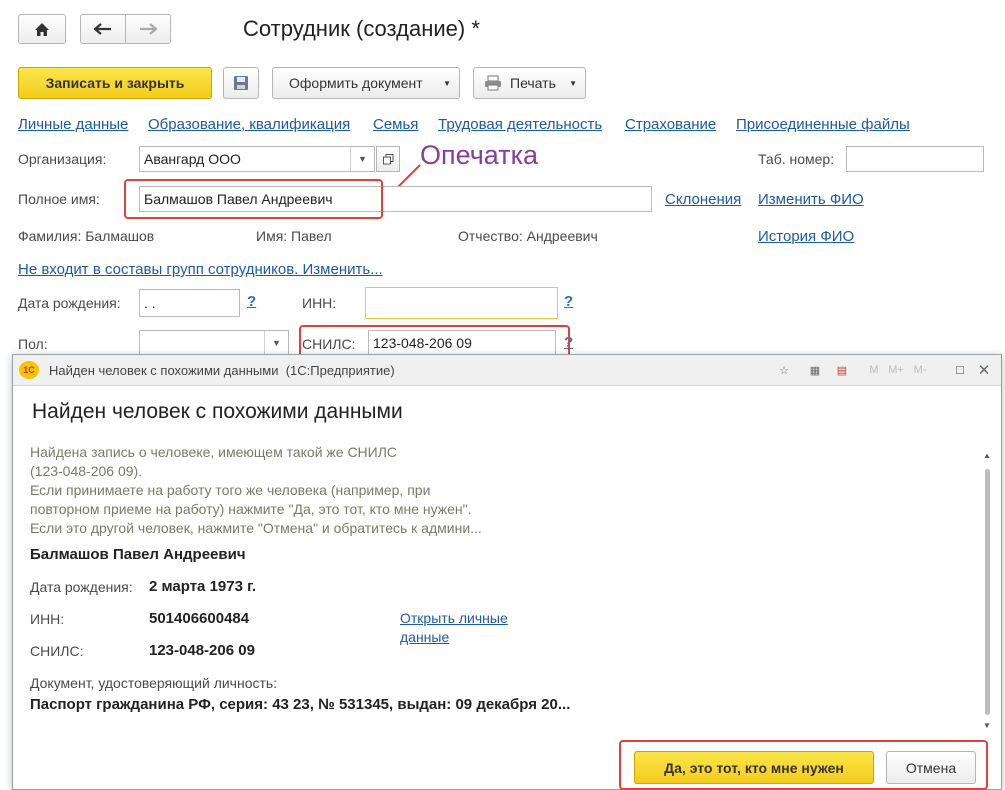 The image size is (1005, 790). Describe the element at coordinates (874, 370) in the screenshot. I see `memory-m-icon: M` at that location.